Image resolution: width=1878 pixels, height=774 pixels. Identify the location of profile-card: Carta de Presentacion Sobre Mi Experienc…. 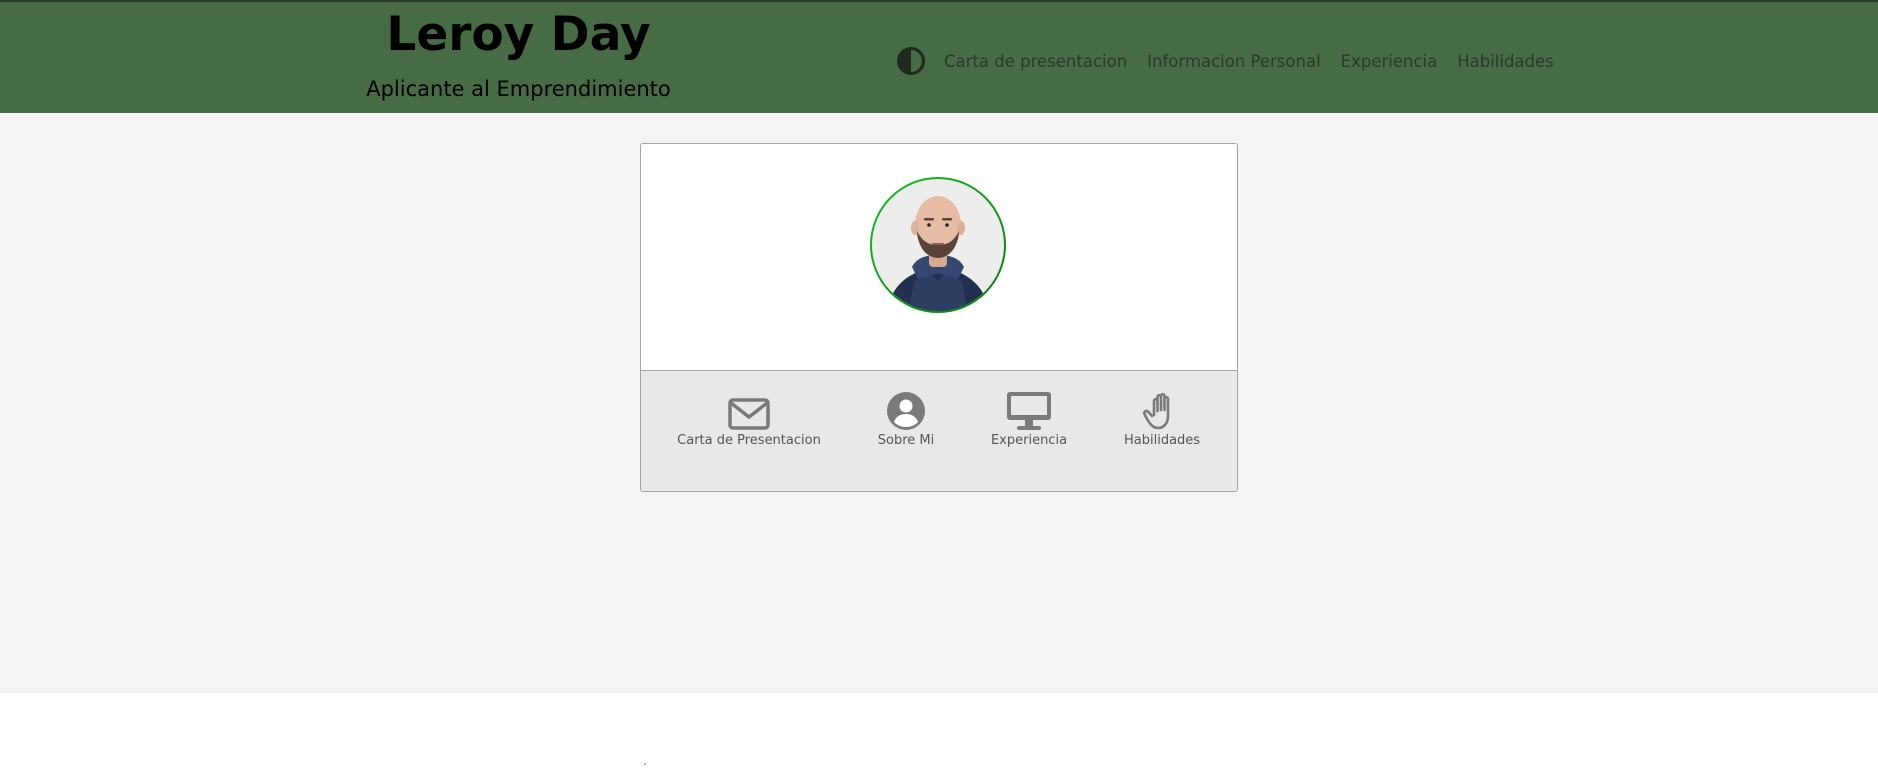
(939, 317).